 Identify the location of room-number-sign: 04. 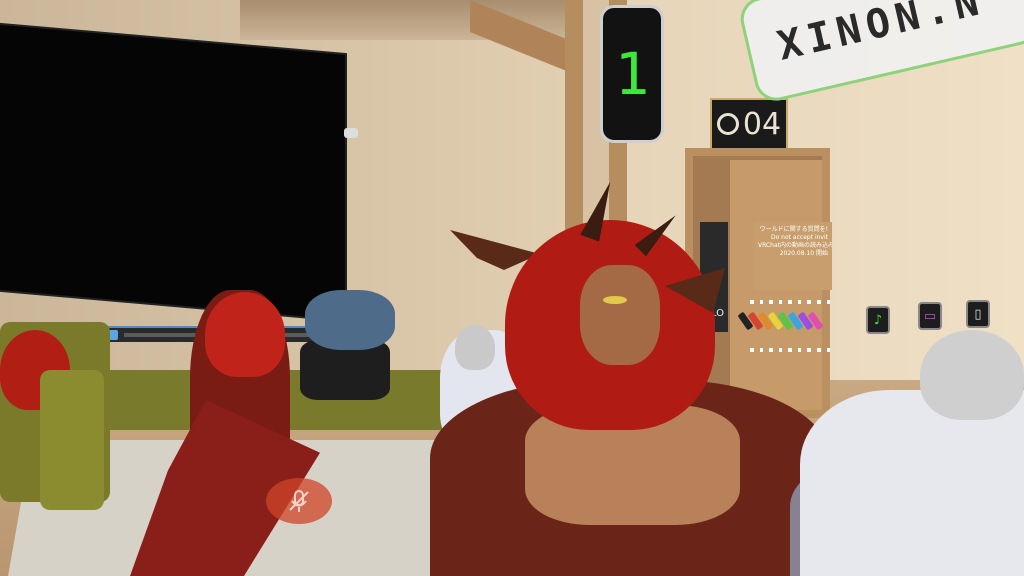
(749, 124).